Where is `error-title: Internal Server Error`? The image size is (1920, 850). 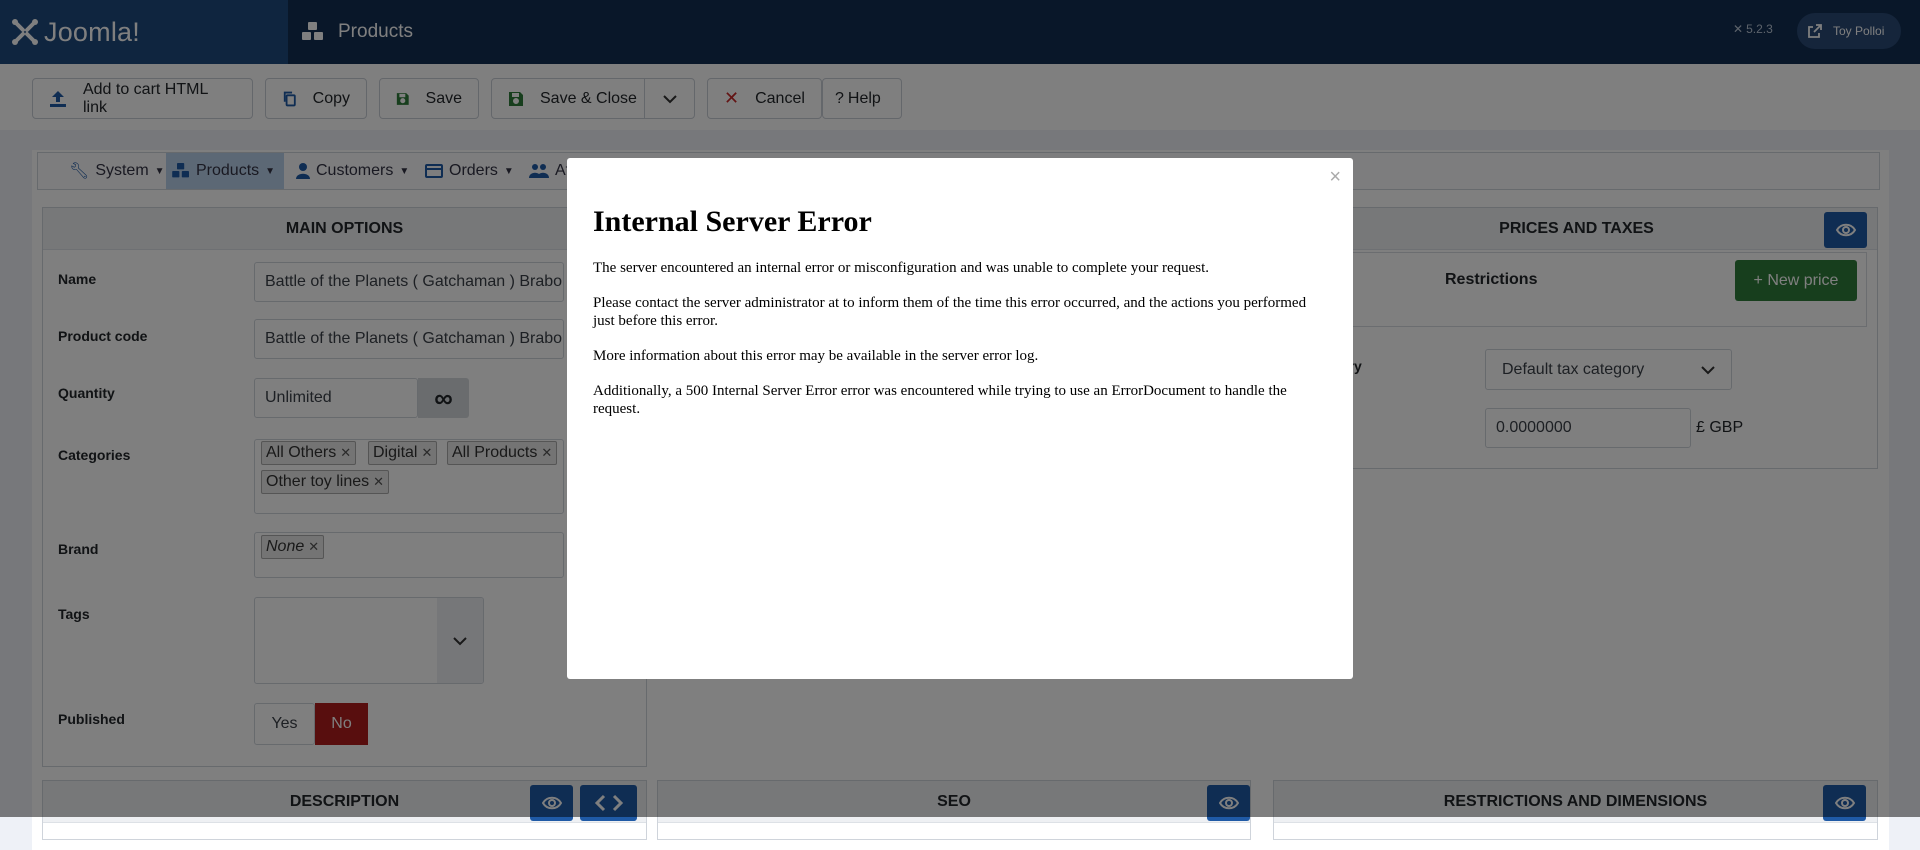
error-title: Internal Server Error is located at coordinates (732, 221).